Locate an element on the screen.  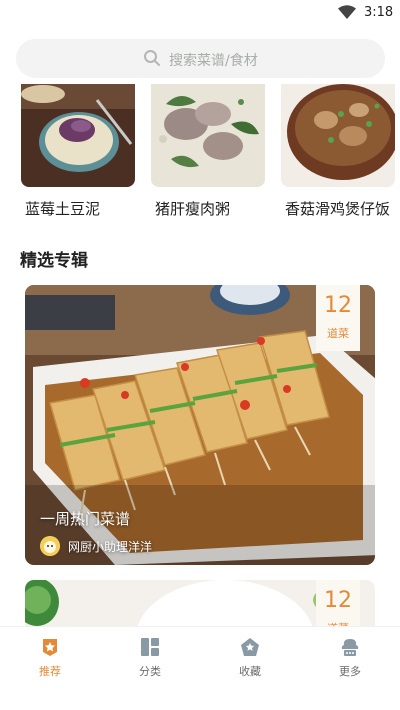
search-bar: 搜索菜谱/食材 is located at coordinates (200, 58).